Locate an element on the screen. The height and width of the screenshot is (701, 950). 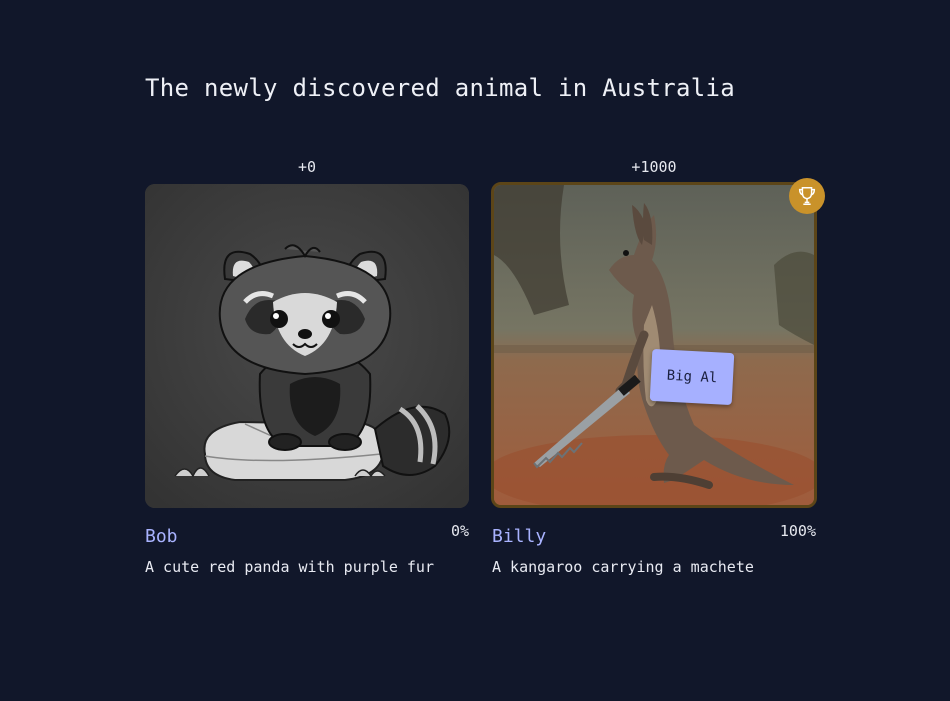
entry-score: +0 is located at coordinates (307, 167).